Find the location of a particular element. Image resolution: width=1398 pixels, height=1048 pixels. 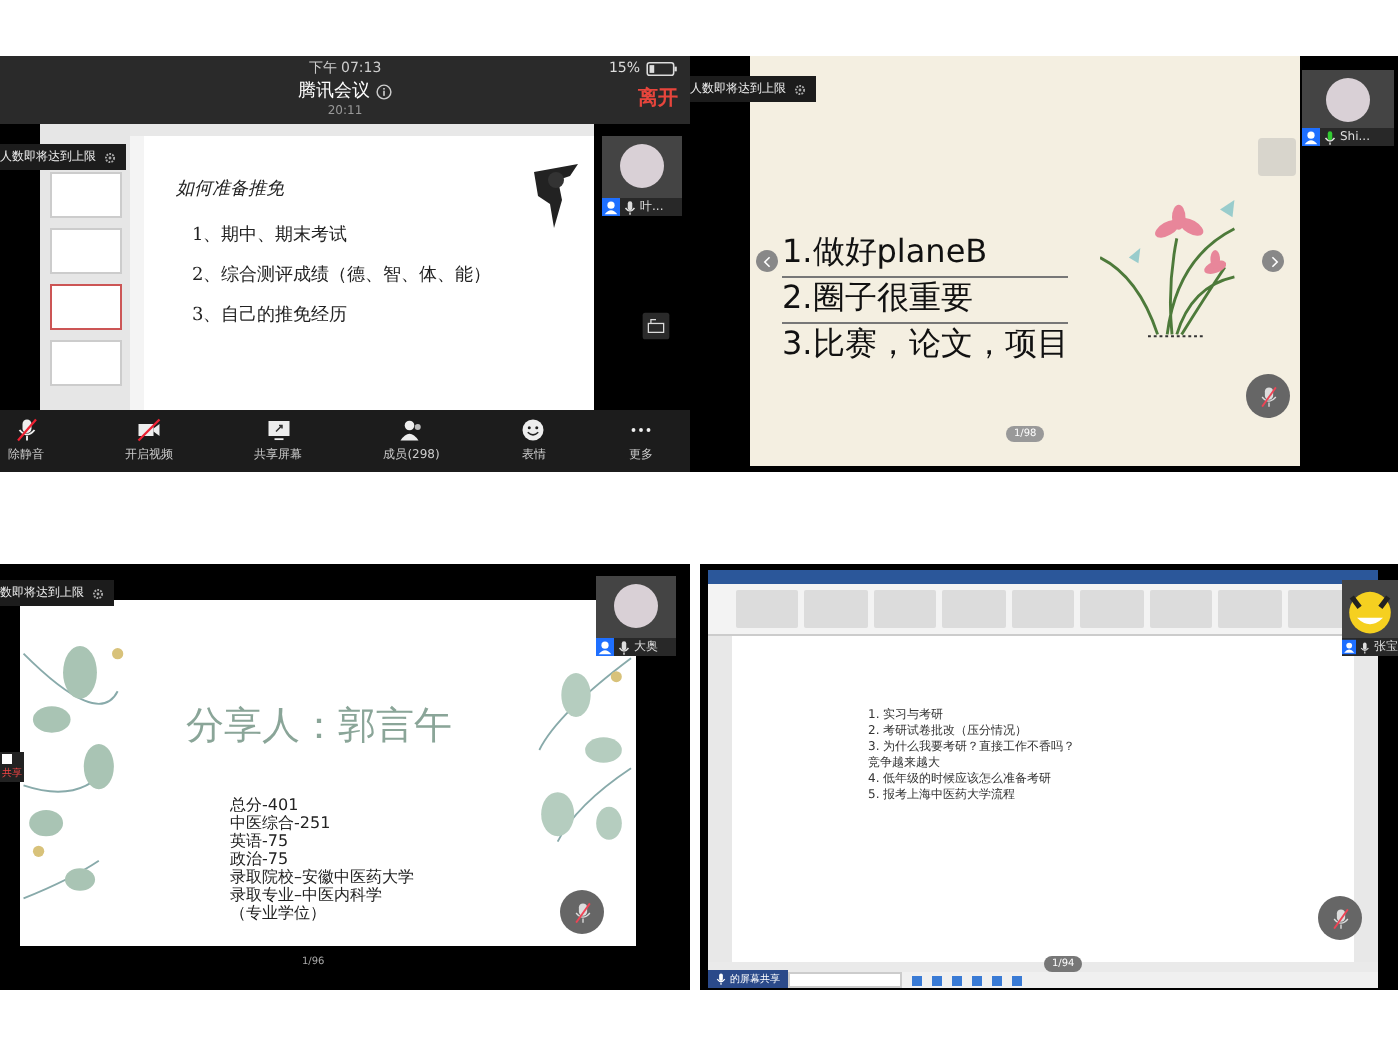

slide-list-item: 1.做好planeB is located at coordinates (925, 255).